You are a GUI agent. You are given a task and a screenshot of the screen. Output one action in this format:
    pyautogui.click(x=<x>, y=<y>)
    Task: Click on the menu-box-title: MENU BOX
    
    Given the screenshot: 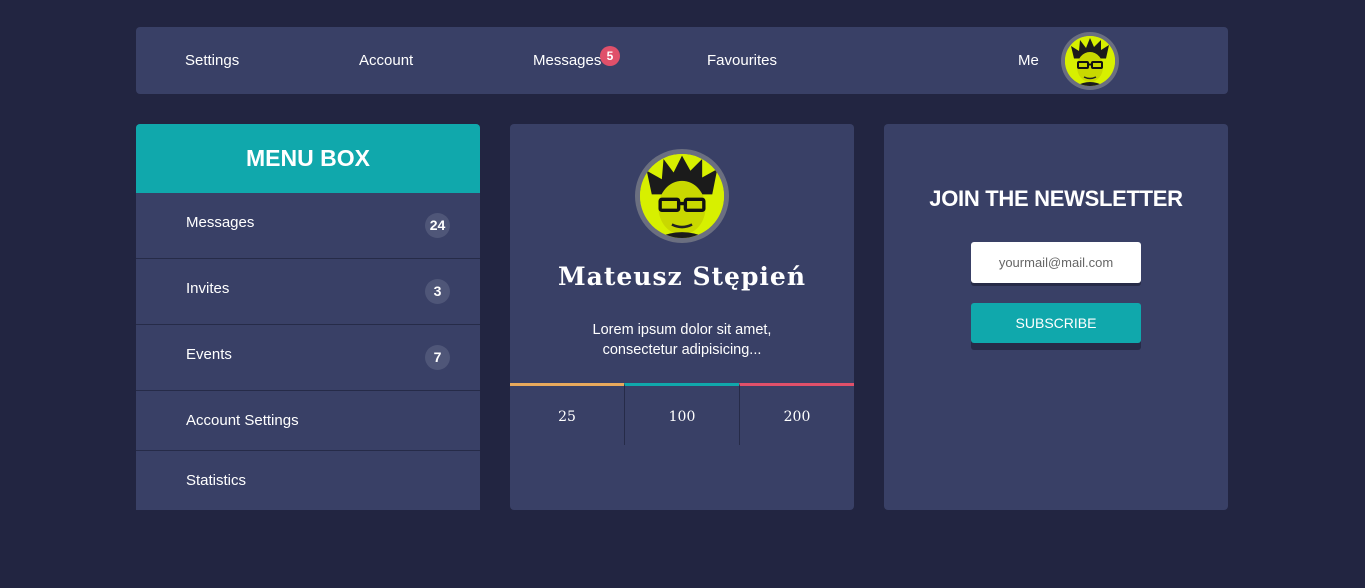 What is the action you would take?
    pyautogui.click(x=308, y=158)
    